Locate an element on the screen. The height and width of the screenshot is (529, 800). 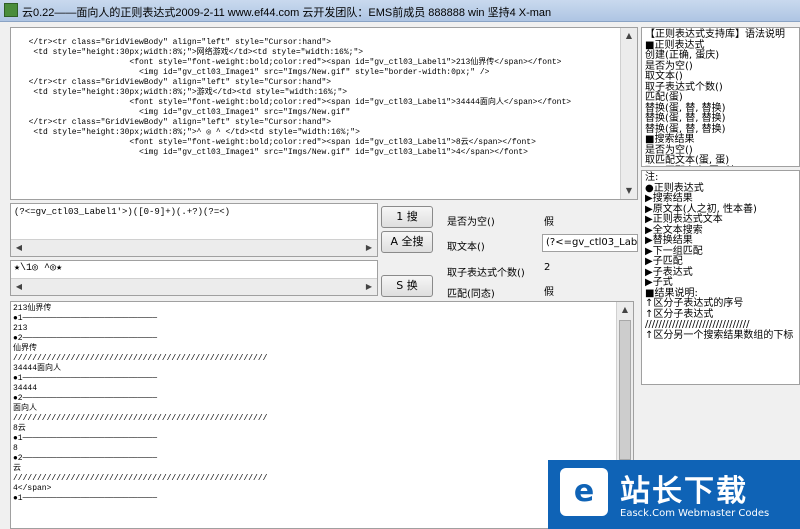
notes-line: ↑区分子表达式的序号 is located at coordinates (694, 303).